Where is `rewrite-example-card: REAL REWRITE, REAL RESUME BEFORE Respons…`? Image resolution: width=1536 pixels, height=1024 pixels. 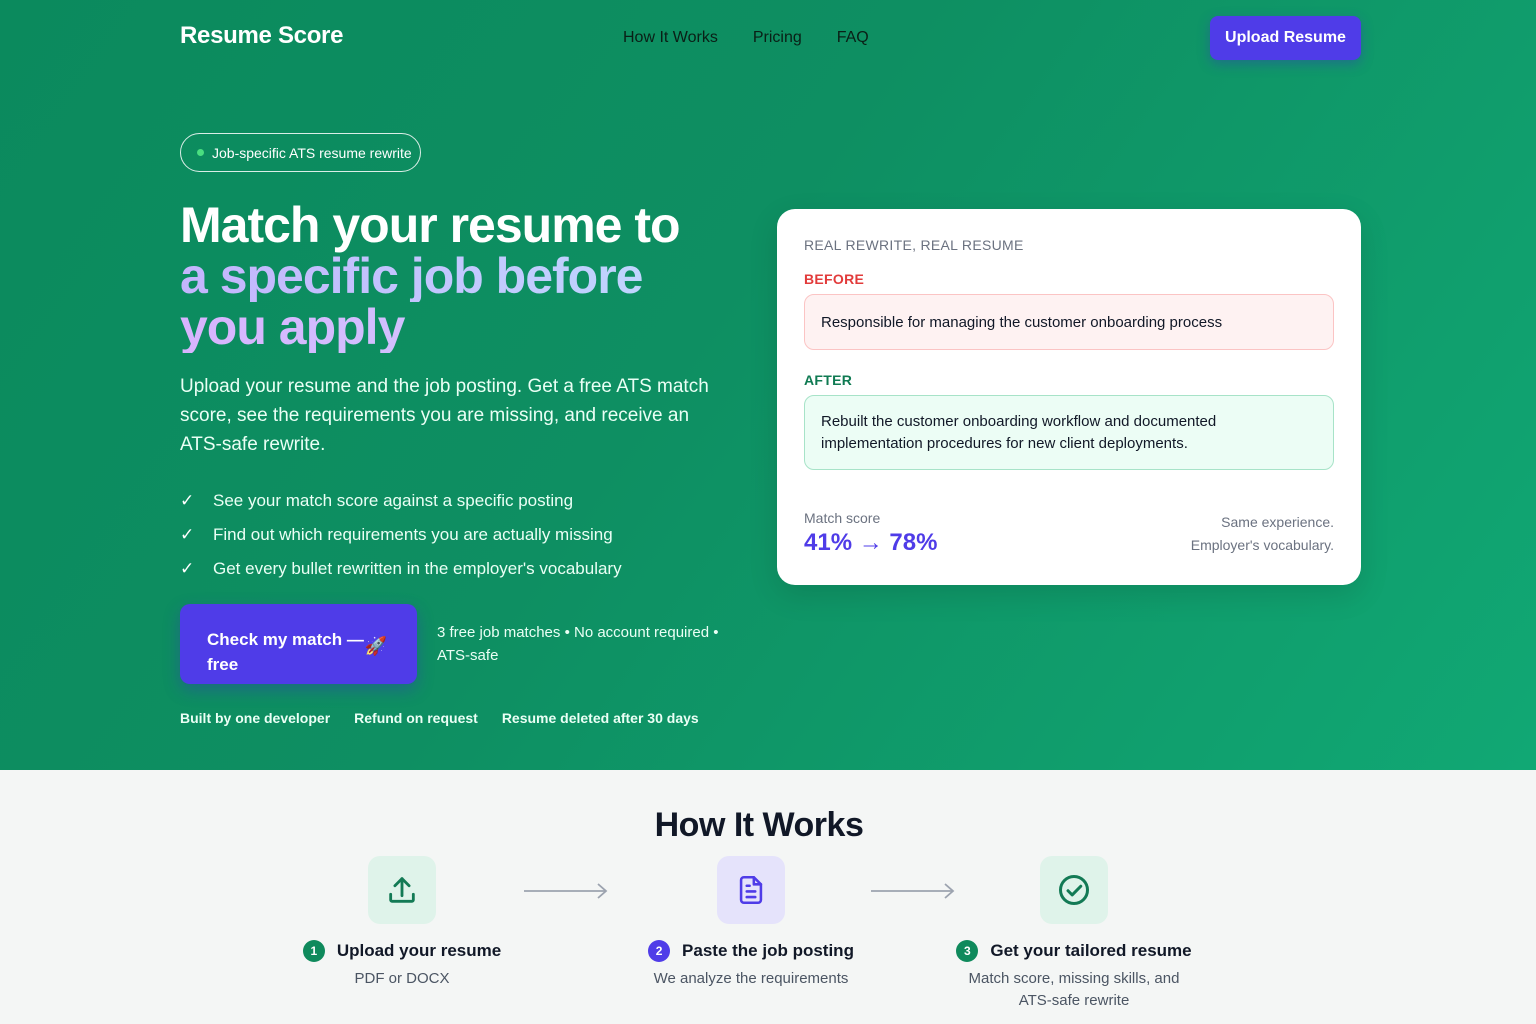 rewrite-example-card: REAL REWRITE, REAL RESUME BEFORE Respons… is located at coordinates (1069, 397).